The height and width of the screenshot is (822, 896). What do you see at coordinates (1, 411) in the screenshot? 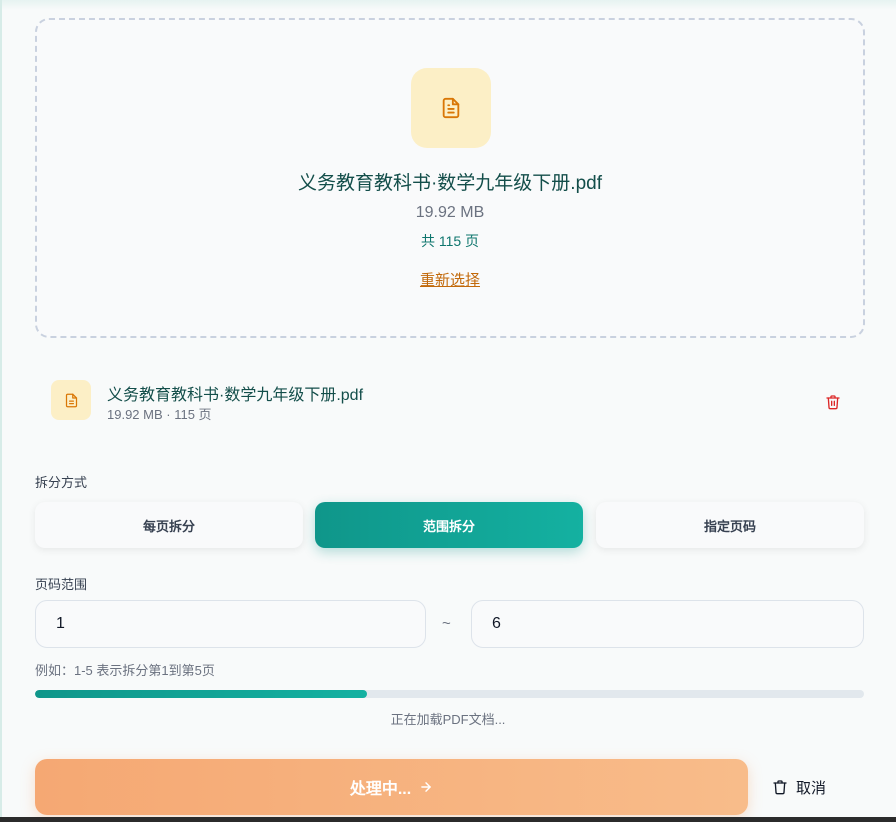
I see `left-edge` at bounding box center [1, 411].